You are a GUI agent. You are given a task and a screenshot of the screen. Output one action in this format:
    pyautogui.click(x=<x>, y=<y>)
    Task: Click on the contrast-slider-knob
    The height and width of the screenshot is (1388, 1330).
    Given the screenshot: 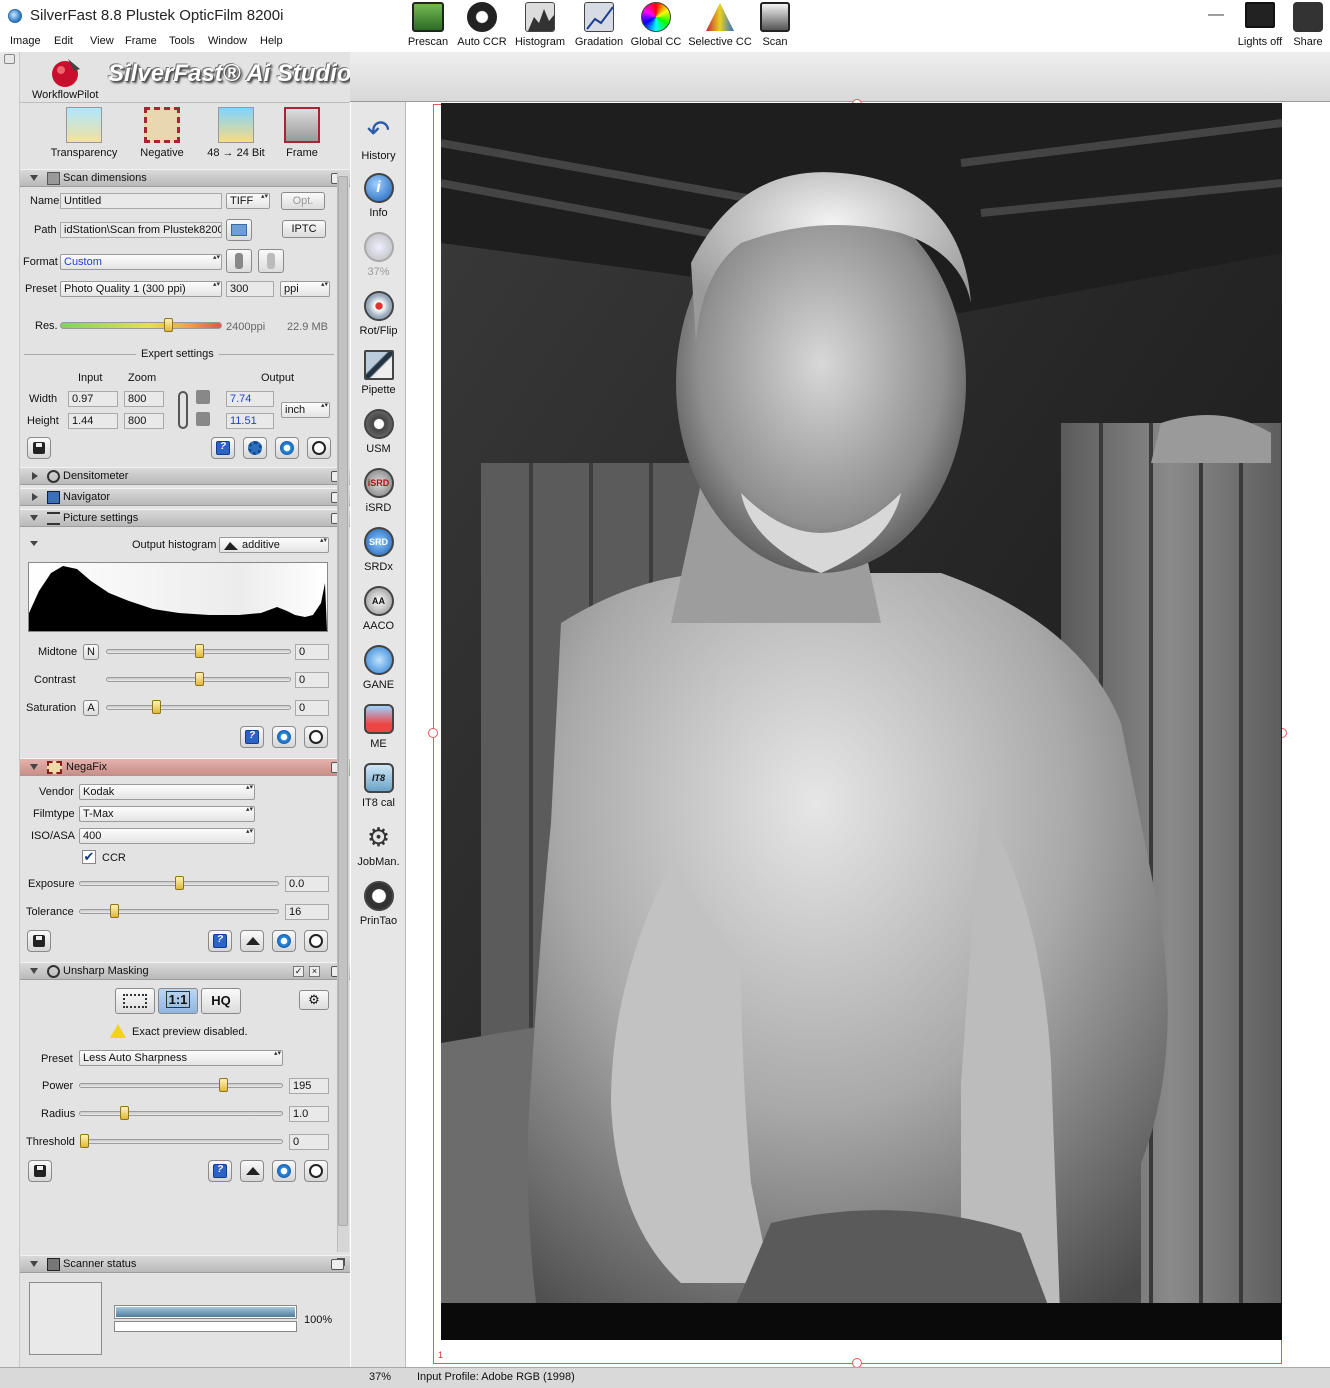 What is the action you would take?
    pyautogui.click(x=199, y=679)
    